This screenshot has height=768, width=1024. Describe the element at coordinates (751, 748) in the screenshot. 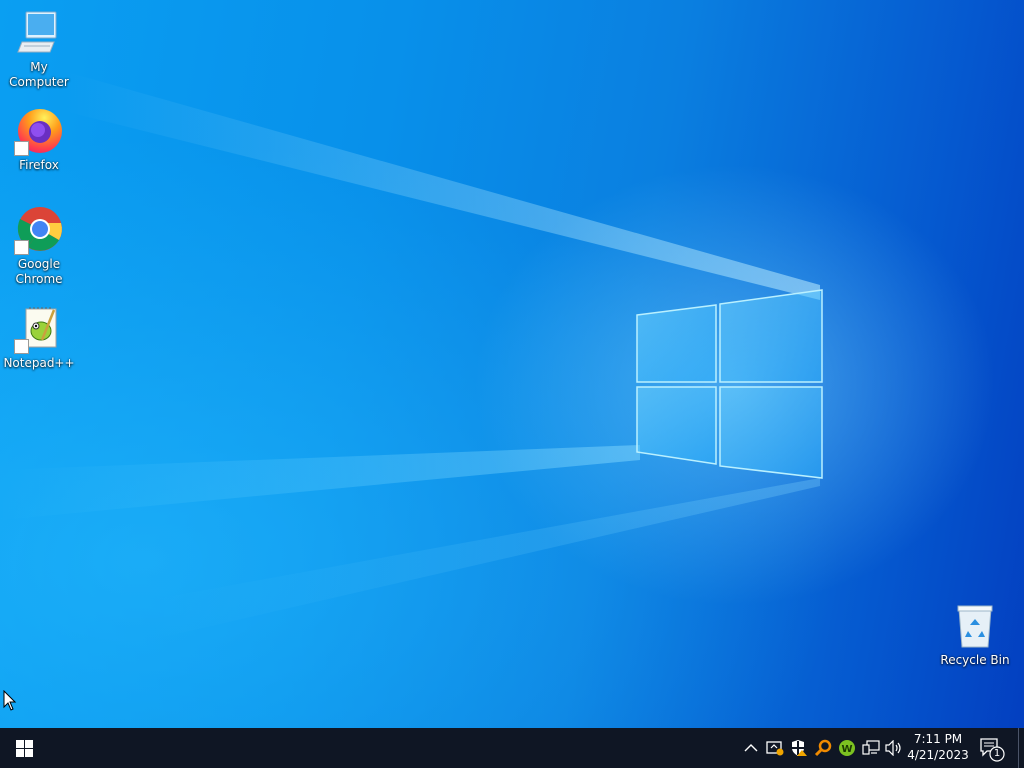

I see `chevron-up-icon` at that location.